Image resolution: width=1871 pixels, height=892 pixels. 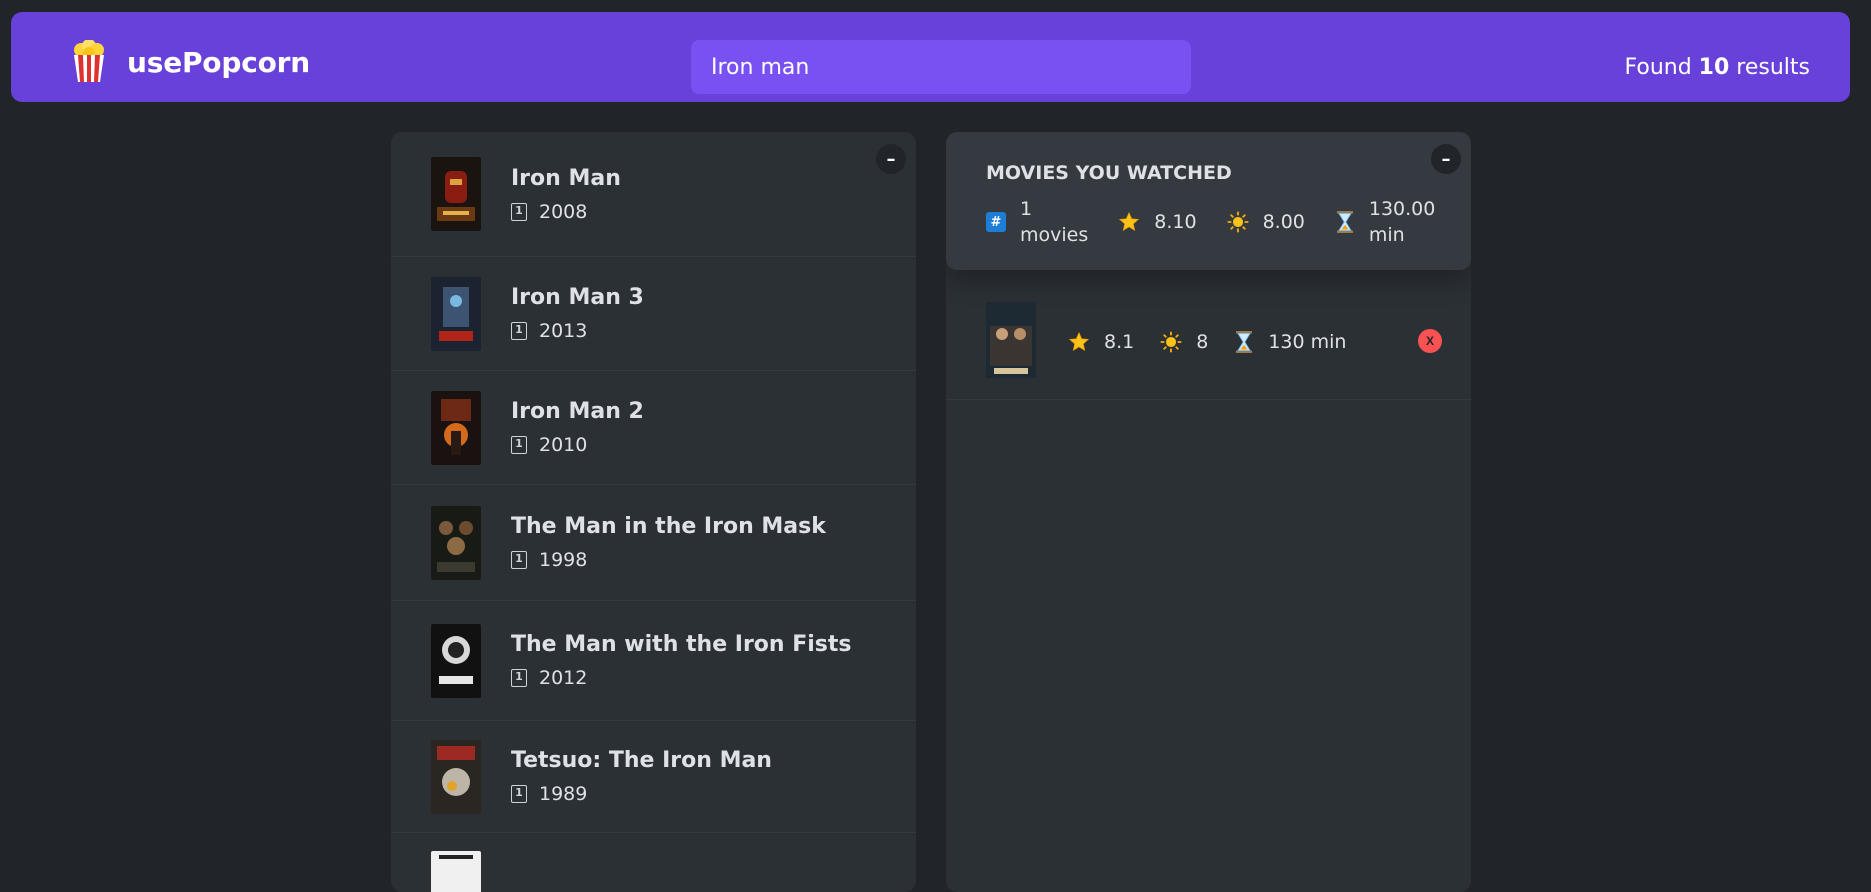 What do you see at coordinates (1386, 235) in the screenshot?
I see `avg-runtime-unit: min` at bounding box center [1386, 235].